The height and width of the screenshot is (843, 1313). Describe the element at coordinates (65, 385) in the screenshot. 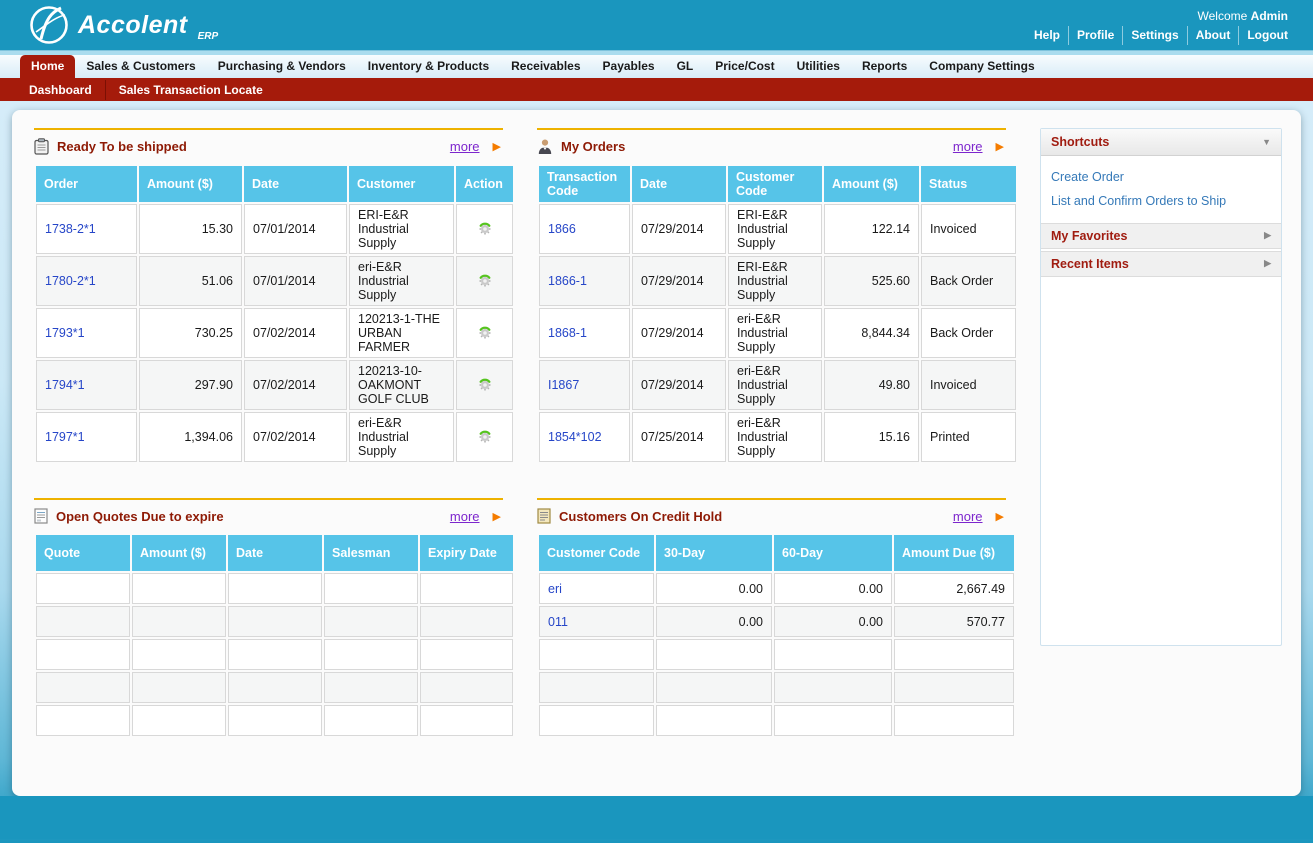

I see `record-link: 1794*1` at that location.